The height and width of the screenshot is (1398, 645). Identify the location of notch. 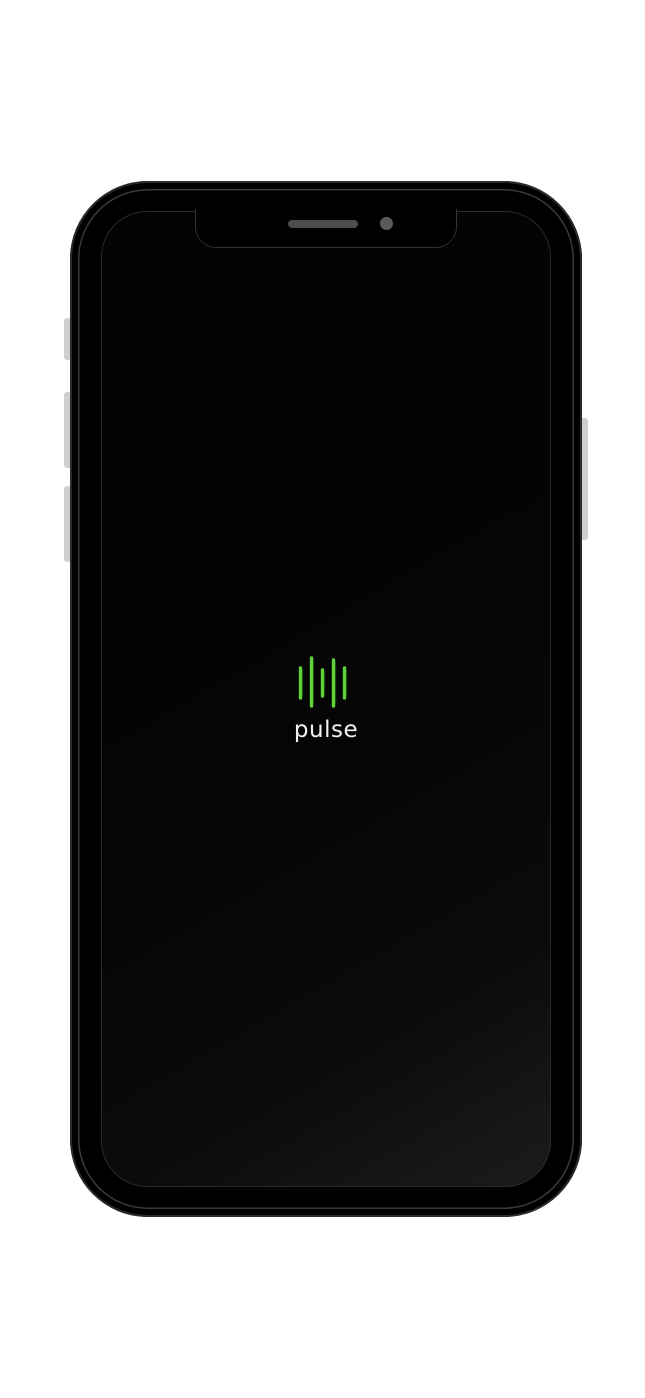
(326, 228).